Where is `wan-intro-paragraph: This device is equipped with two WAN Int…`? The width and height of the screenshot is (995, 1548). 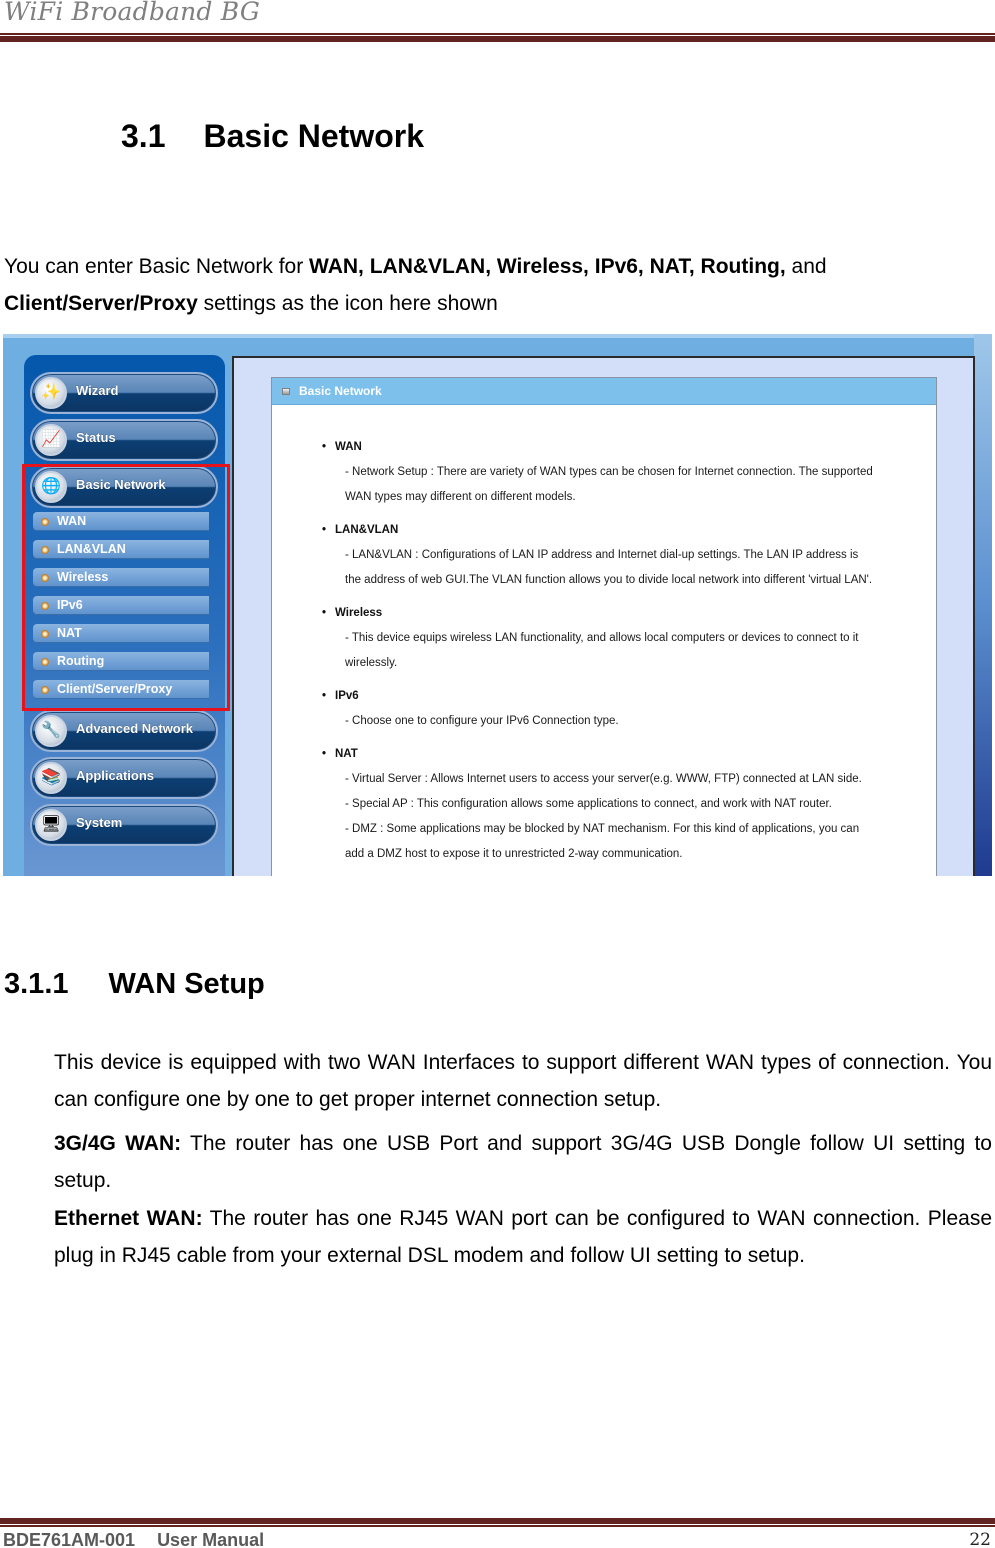
wan-intro-paragraph: This device is equipped with two WAN Int… is located at coordinates (523, 1081).